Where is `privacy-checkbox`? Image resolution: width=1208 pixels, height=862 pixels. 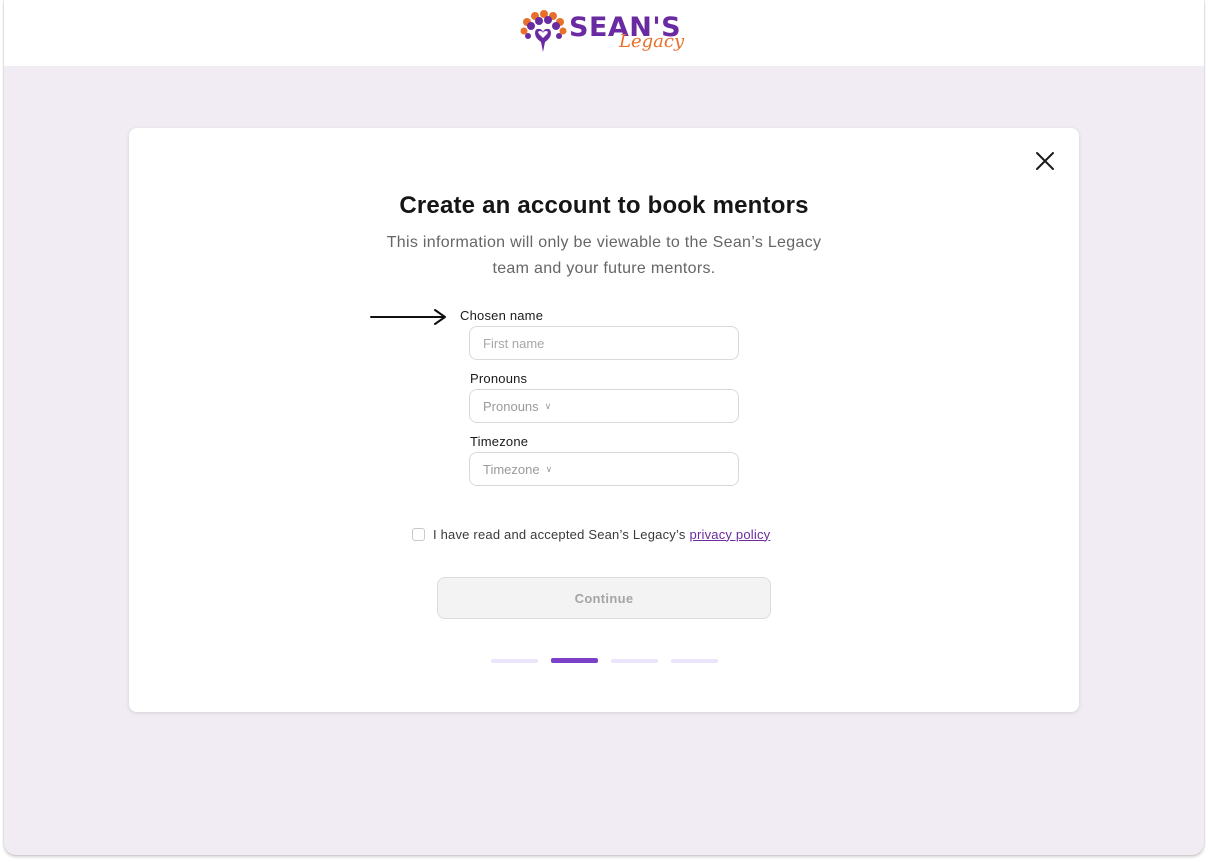
privacy-checkbox is located at coordinates (418, 534).